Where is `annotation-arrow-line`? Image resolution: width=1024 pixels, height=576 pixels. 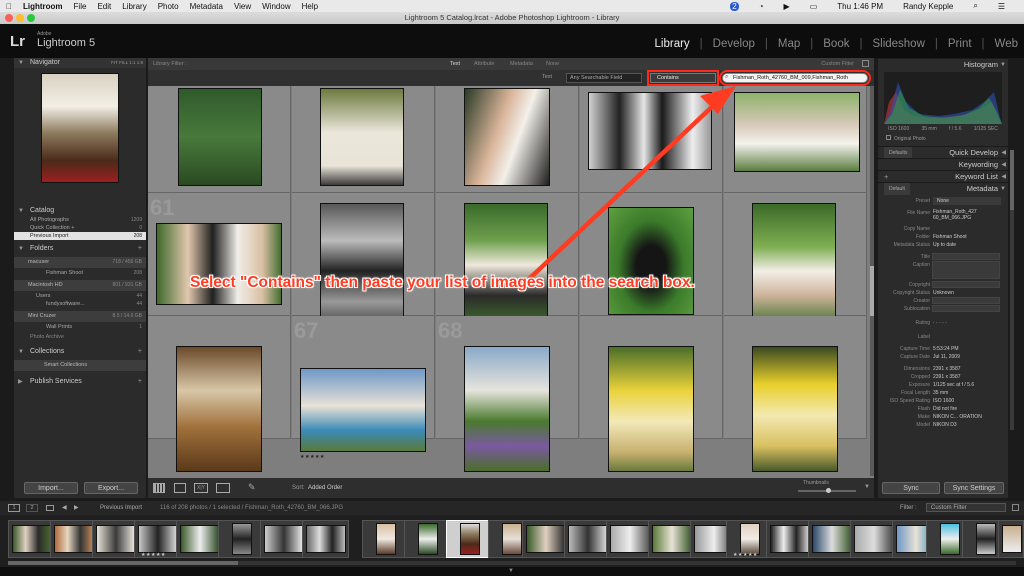
annotation-arrow-line is located at coordinates (622, 191).